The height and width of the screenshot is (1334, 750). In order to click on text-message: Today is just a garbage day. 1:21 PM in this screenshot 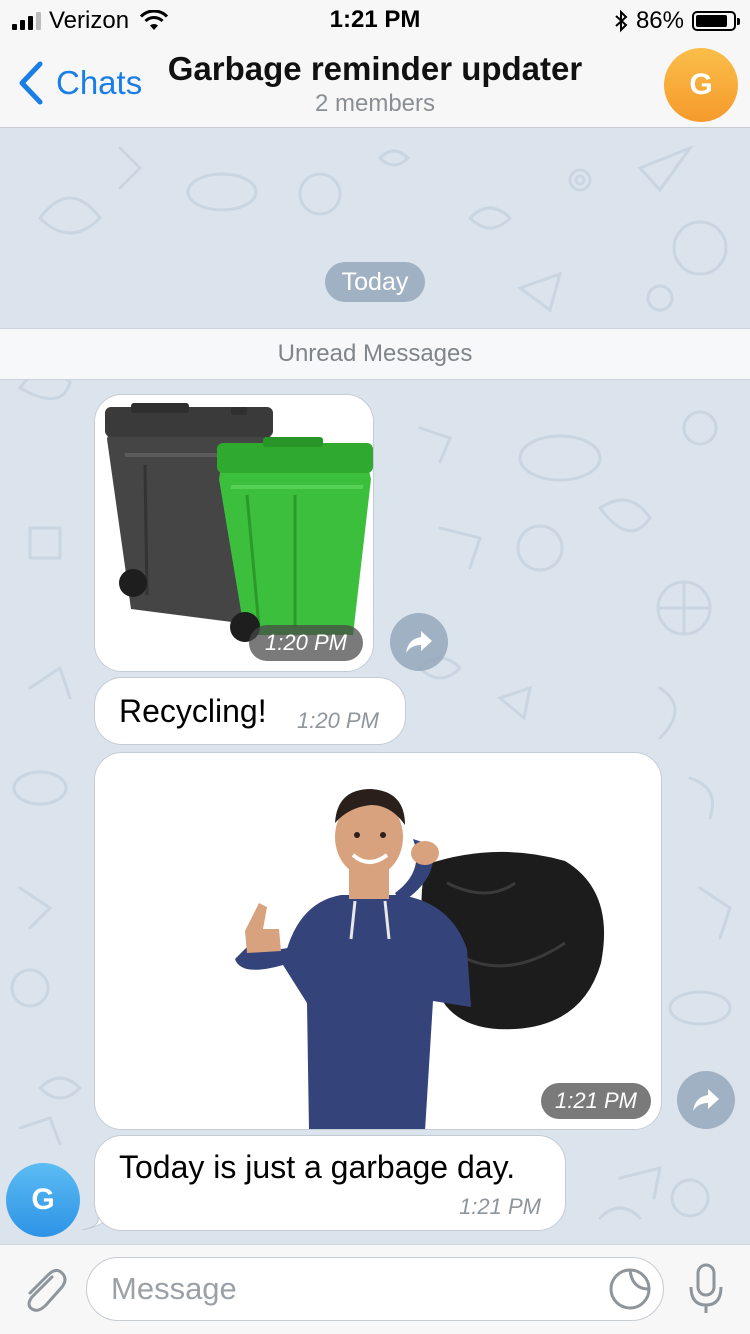, I will do `click(330, 1183)`.